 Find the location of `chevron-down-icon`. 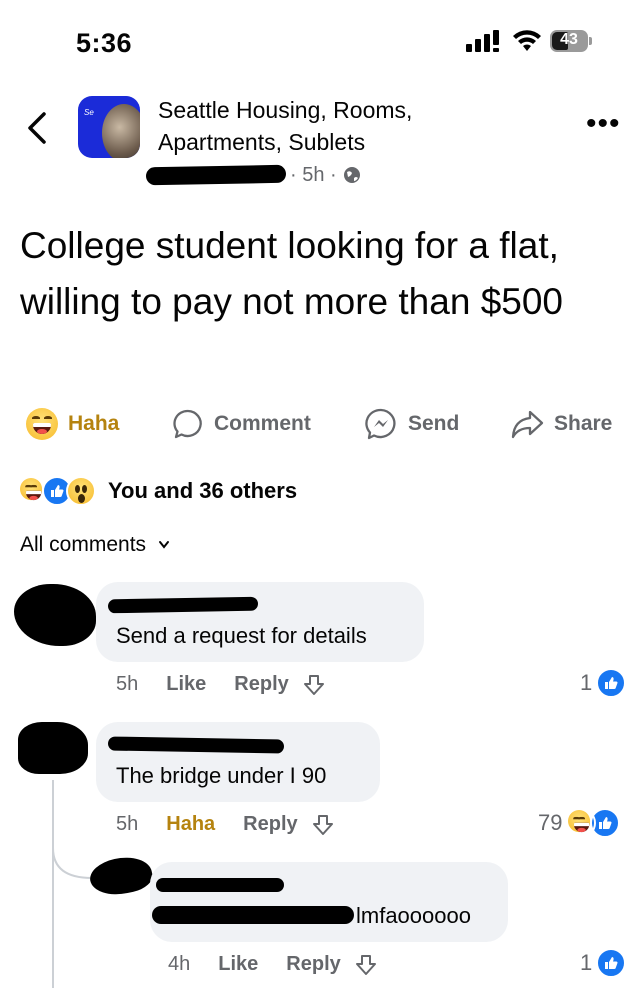

chevron-down-icon is located at coordinates (164, 545).